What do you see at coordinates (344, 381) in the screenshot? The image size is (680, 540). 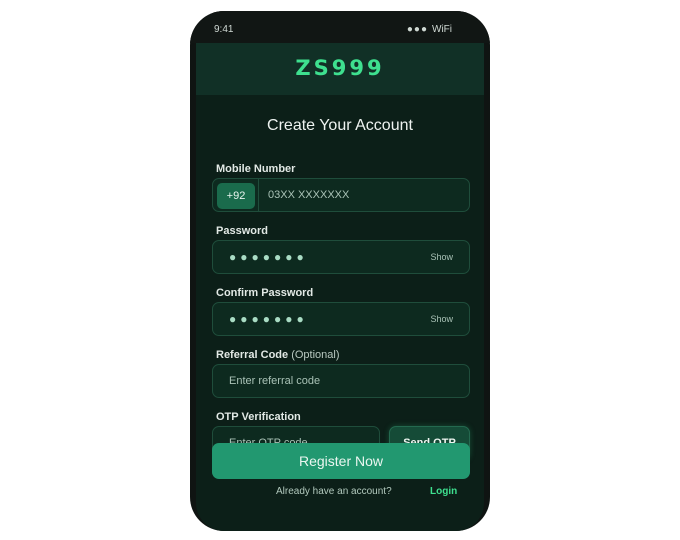 I see `referral-input` at bounding box center [344, 381].